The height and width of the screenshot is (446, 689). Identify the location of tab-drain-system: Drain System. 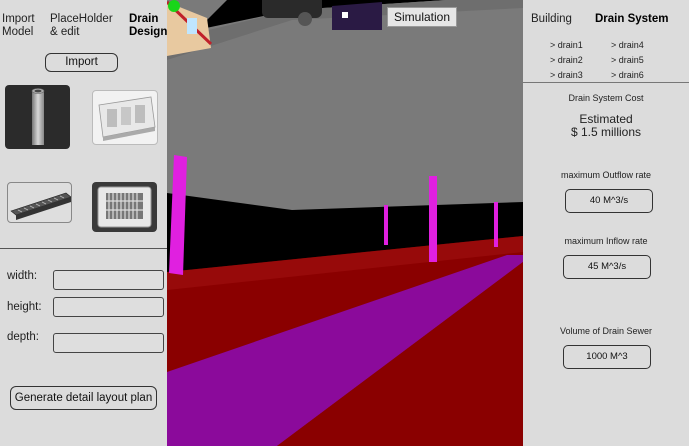
(632, 19).